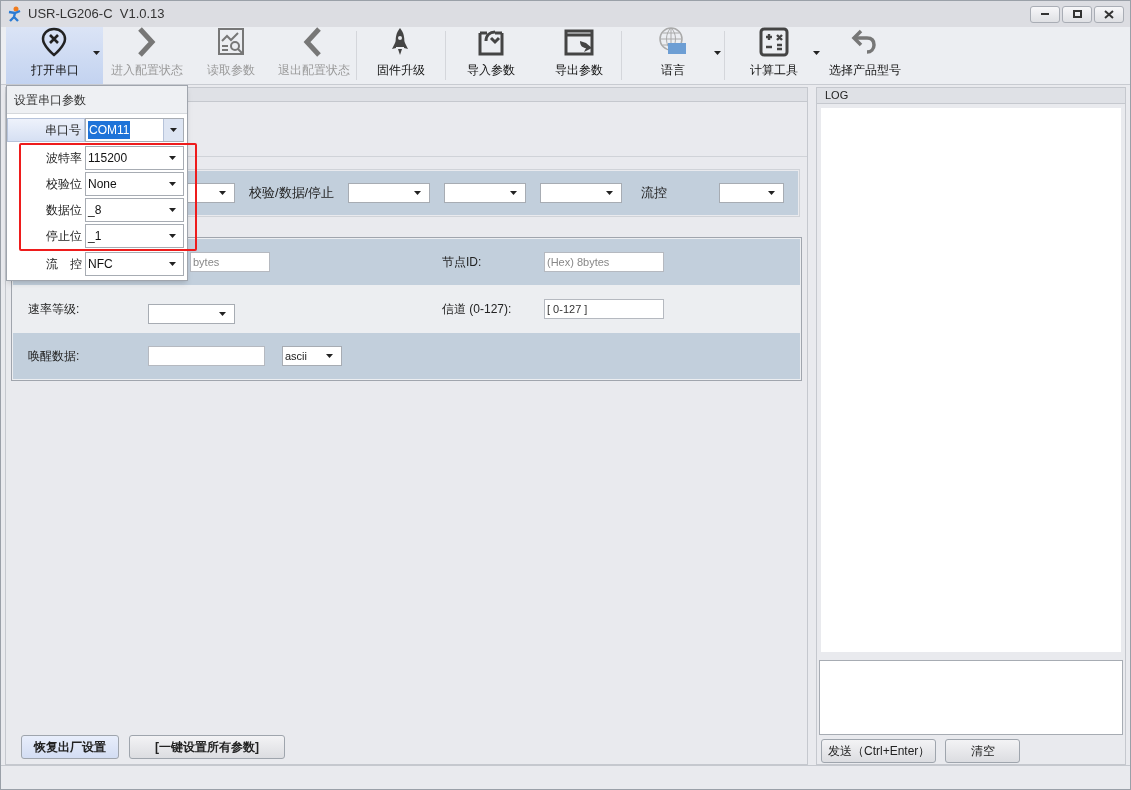 This screenshot has height=790, width=1131. Describe the element at coordinates (54, 356) in the screenshot. I see `field-label: 唤醒数据:` at that location.